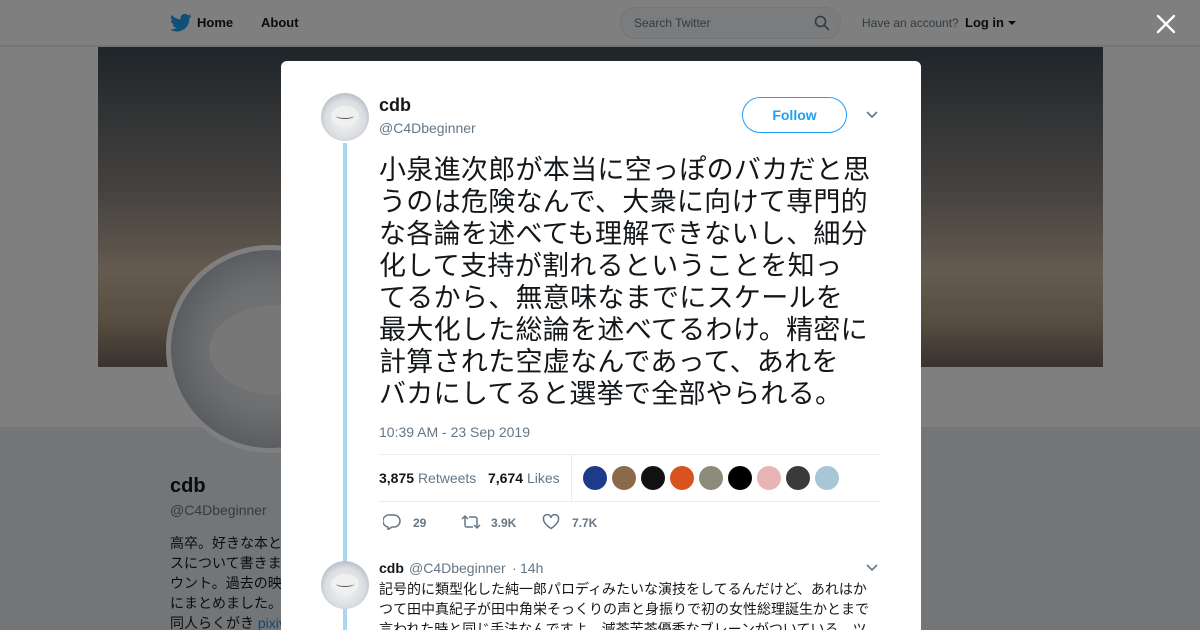 This screenshot has width=1200, height=630. What do you see at coordinates (506, 478) in the screenshot?
I see `likes-count: 7,674` at bounding box center [506, 478].